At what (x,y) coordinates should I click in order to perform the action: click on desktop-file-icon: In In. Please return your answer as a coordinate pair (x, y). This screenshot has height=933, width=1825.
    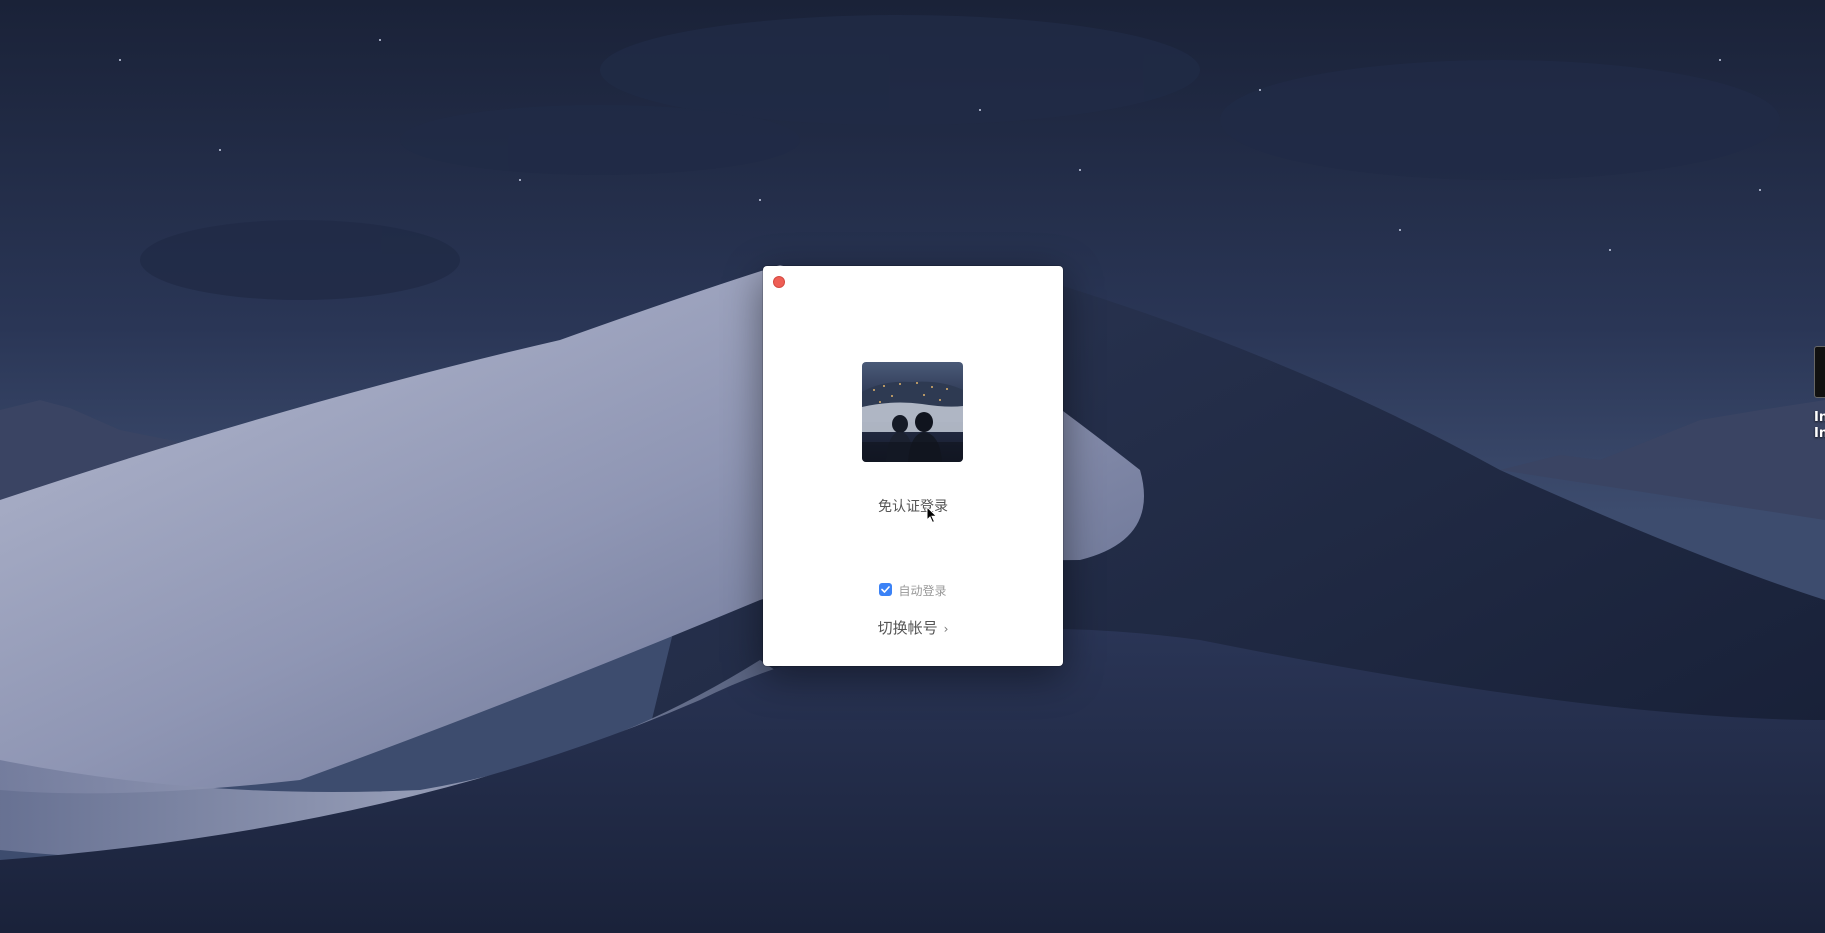
    Looking at the image, I should click on (1818, 394).